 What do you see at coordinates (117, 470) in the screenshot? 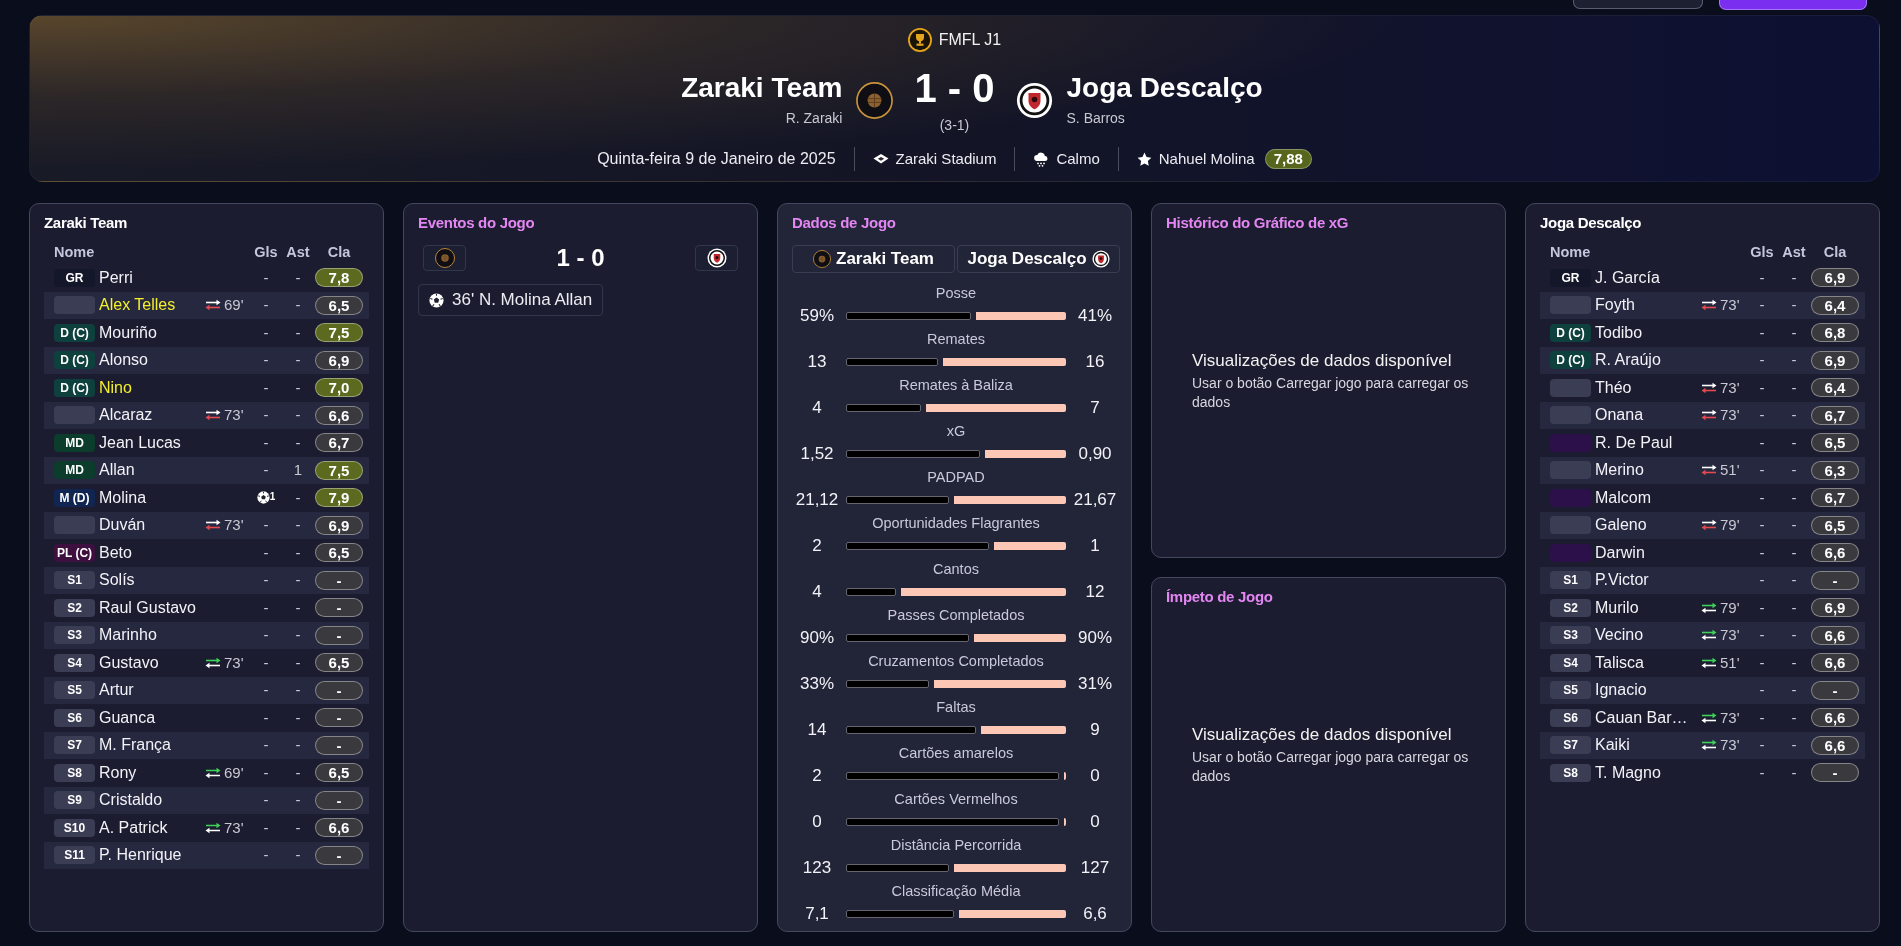
I see `player-name: Allan` at bounding box center [117, 470].